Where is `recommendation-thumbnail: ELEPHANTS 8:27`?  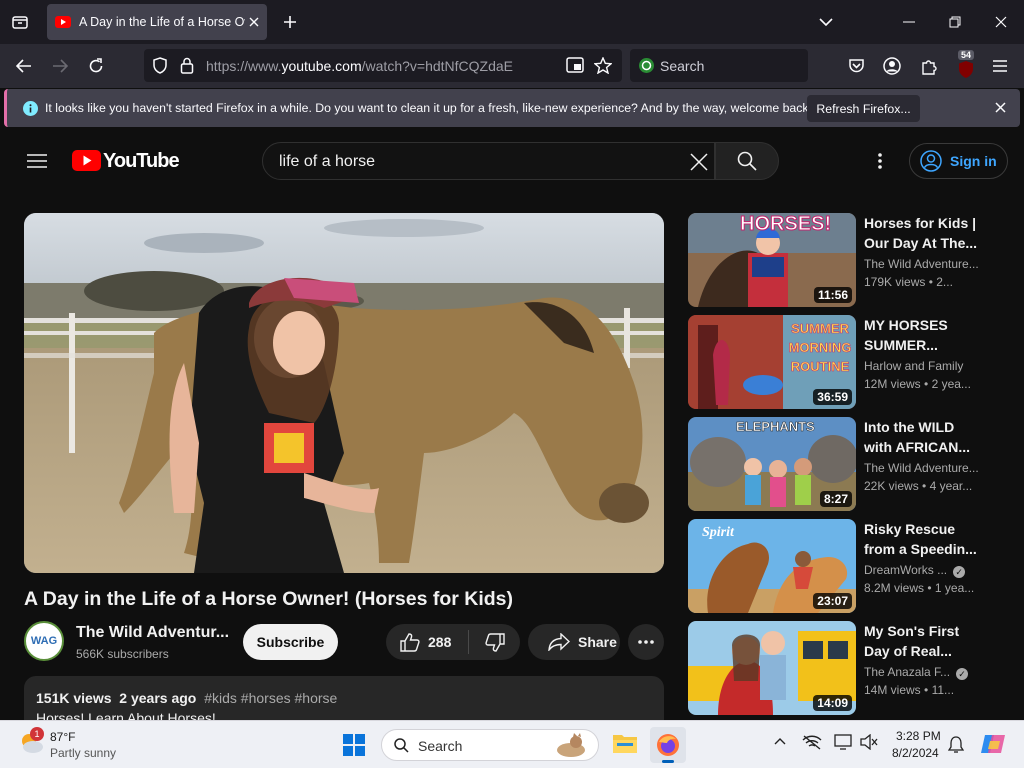
recommendation-thumbnail: ELEPHANTS 8:27 is located at coordinates (772, 464).